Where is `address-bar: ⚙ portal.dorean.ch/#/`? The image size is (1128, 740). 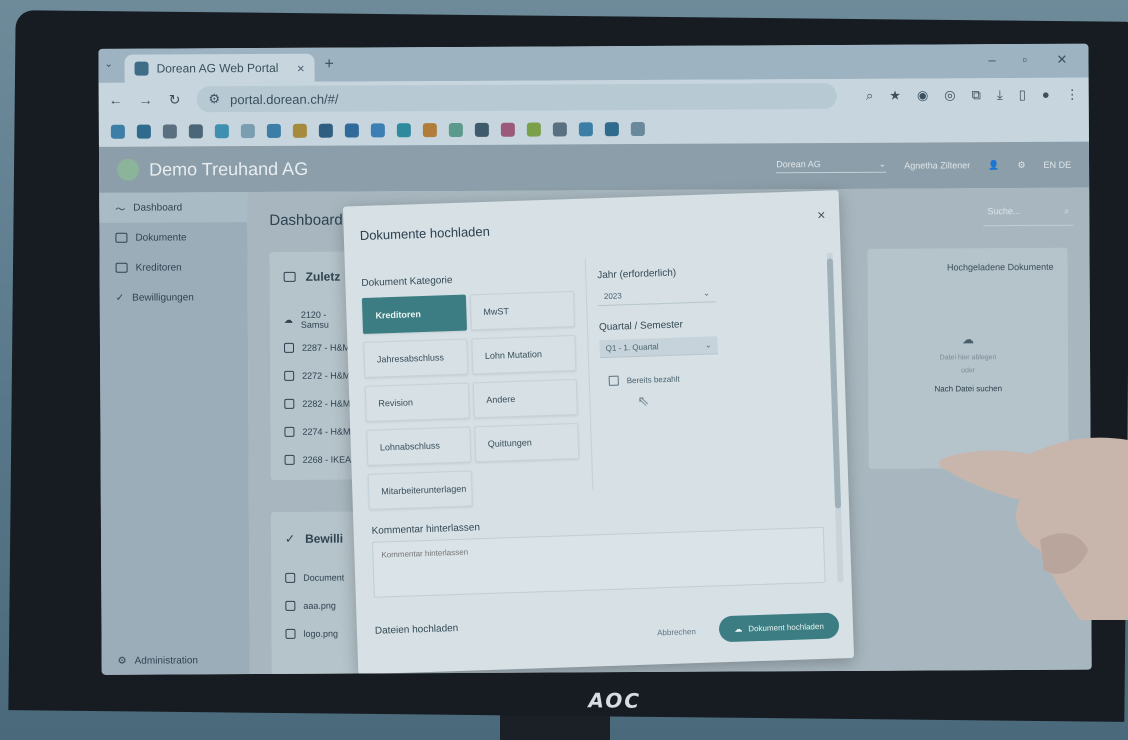
address-bar: ⚙ portal.dorean.ch/#/ is located at coordinates (516, 97).